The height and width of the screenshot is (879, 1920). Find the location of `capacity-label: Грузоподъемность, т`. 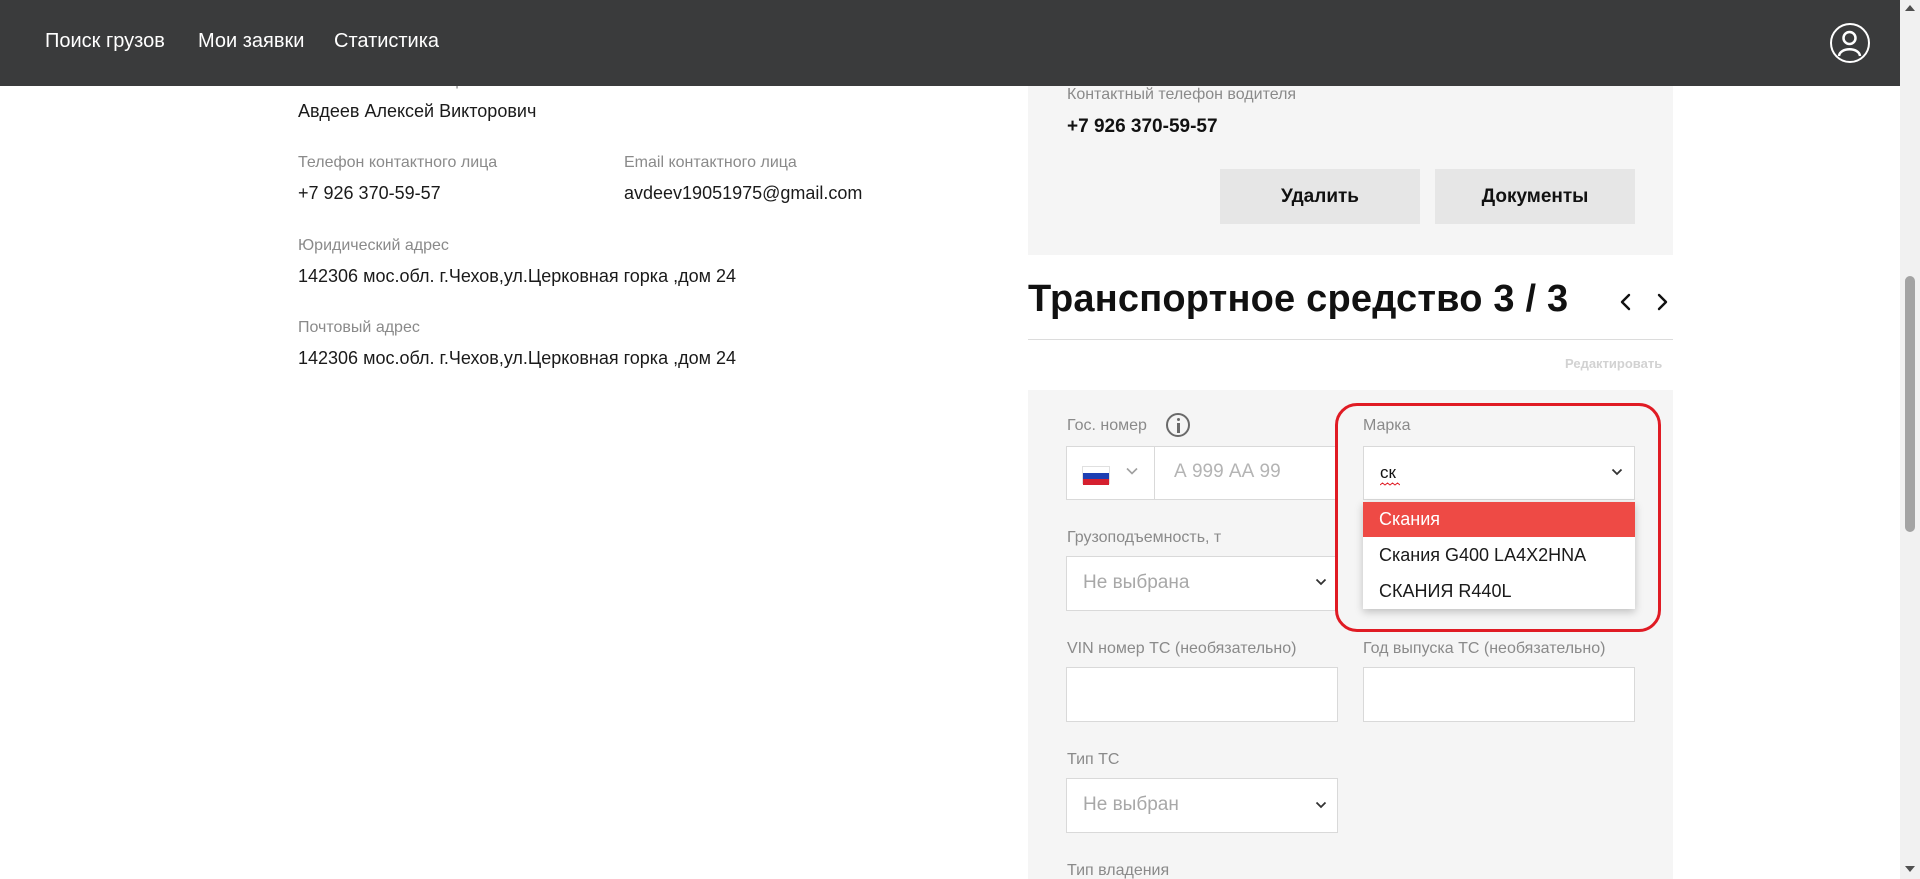

capacity-label: Грузоподъемность, т is located at coordinates (1144, 537).